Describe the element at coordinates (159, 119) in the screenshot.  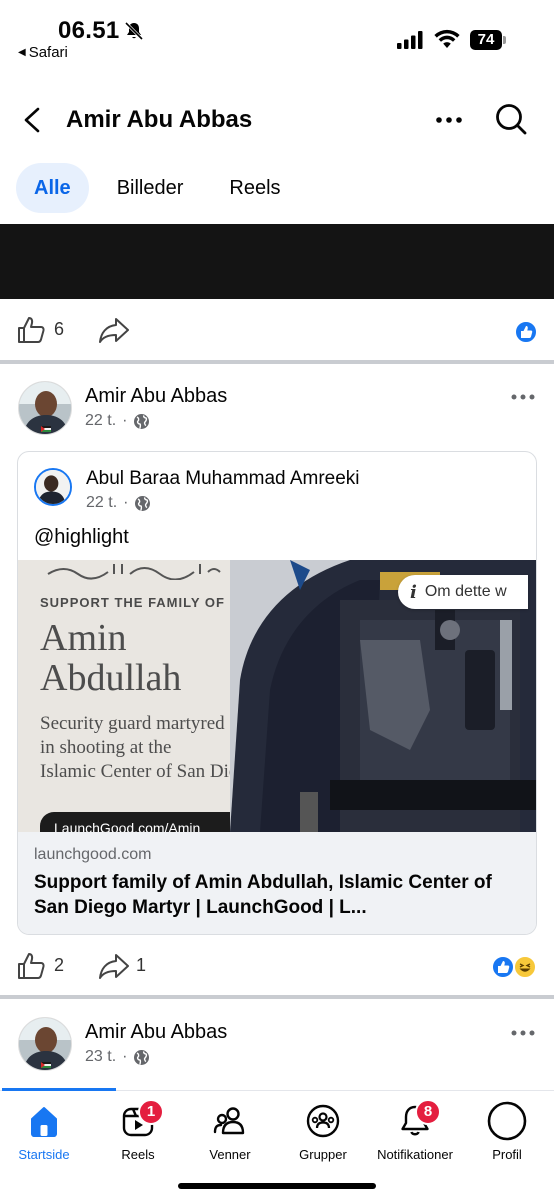
I see `page-title: Amir Abu Abbas` at that location.